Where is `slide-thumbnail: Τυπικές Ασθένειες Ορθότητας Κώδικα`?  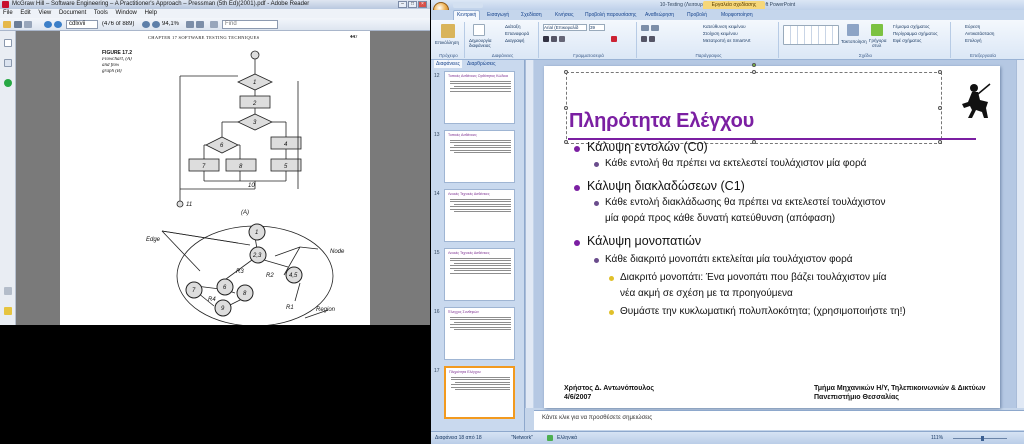 slide-thumbnail: Τυπικές Ασθένειες Ορθότητας Κώδικα is located at coordinates (479, 97).